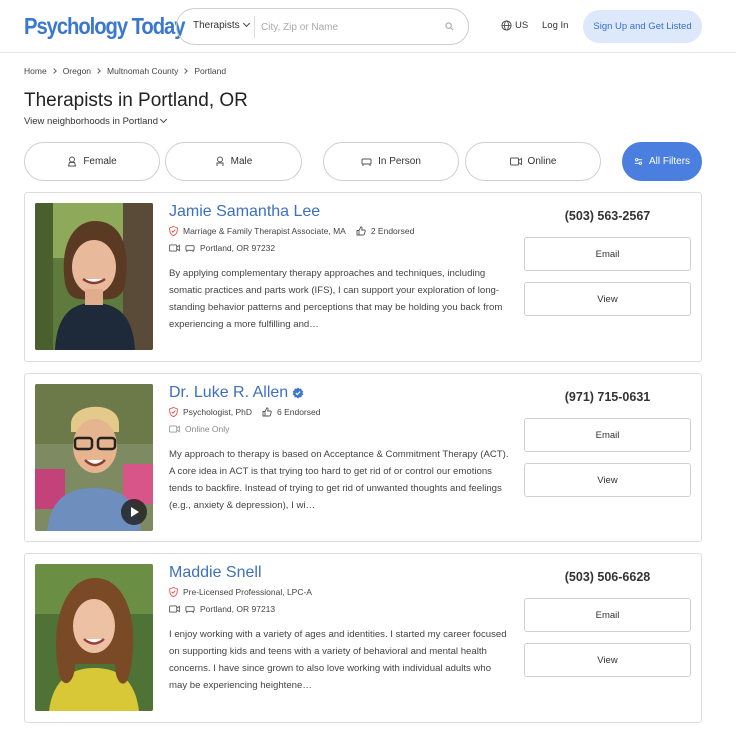 The height and width of the screenshot is (734, 736). I want to click on signup-button: Sign Up and Get Listed, so click(642, 26).